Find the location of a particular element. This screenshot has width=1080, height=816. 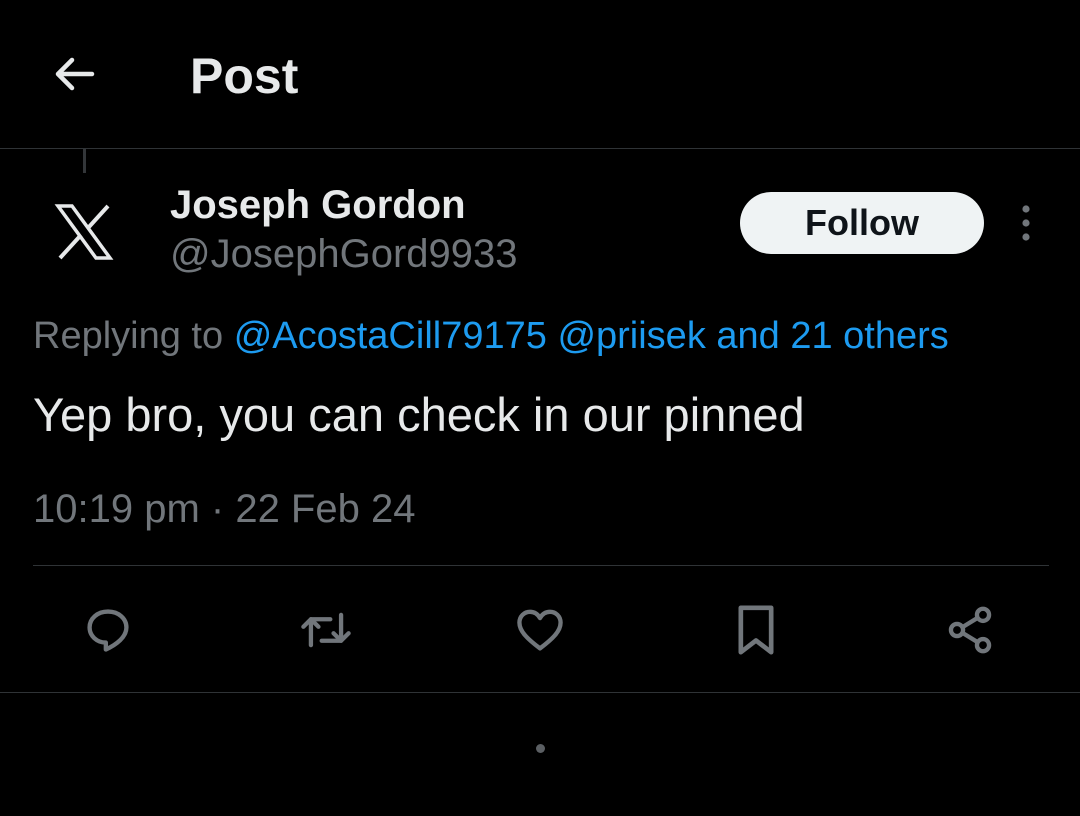

share-icon is located at coordinates (970, 630).